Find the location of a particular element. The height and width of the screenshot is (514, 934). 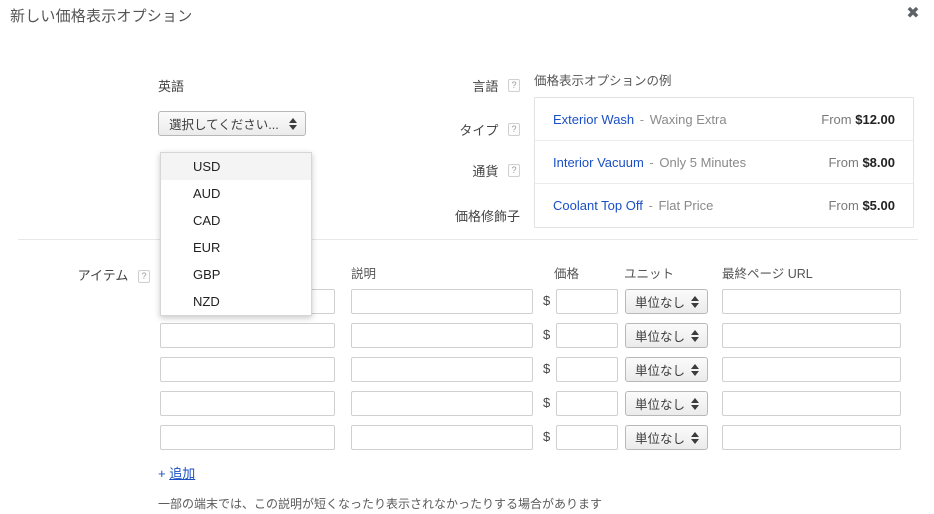

currency-label: 通貨 ? is located at coordinates (455, 170).